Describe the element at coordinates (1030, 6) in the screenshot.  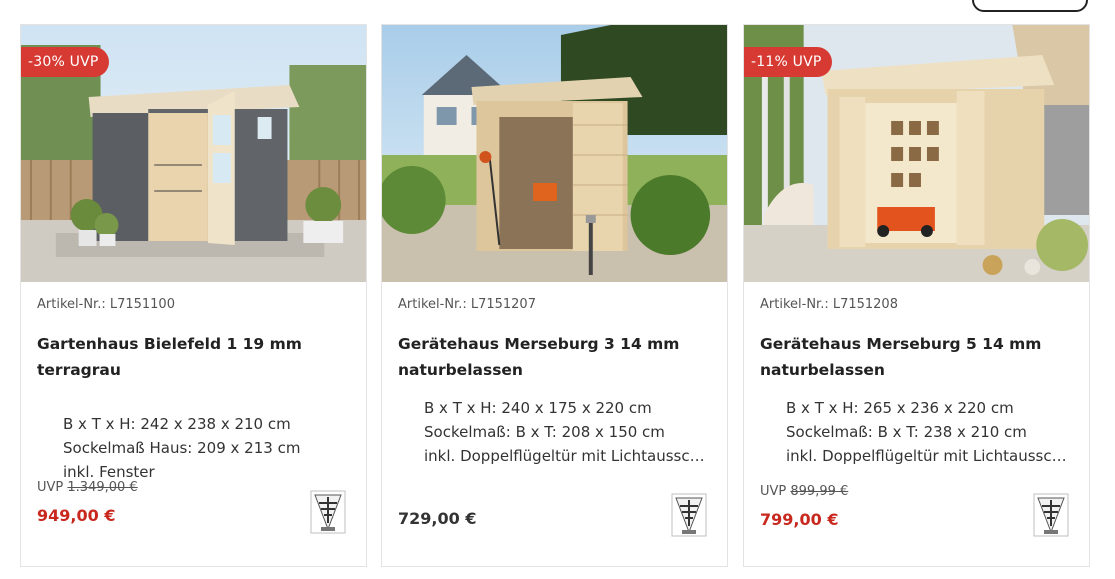
I see `top-control-pill` at that location.